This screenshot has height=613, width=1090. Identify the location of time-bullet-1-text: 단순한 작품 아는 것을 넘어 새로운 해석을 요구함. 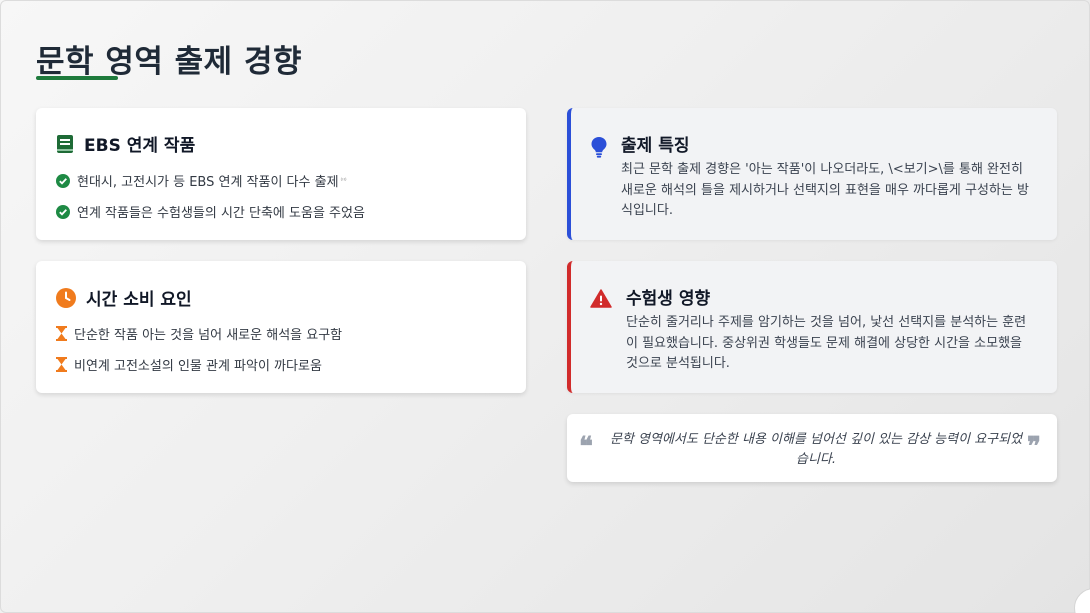
(208, 335).